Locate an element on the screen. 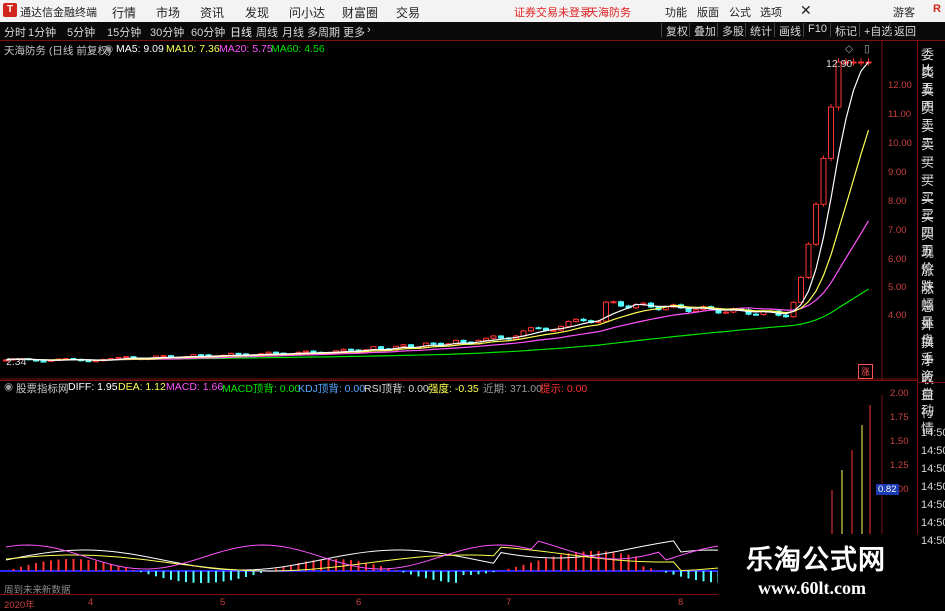 The image size is (945, 611). price-tick: 9.00 is located at coordinates (897, 172).